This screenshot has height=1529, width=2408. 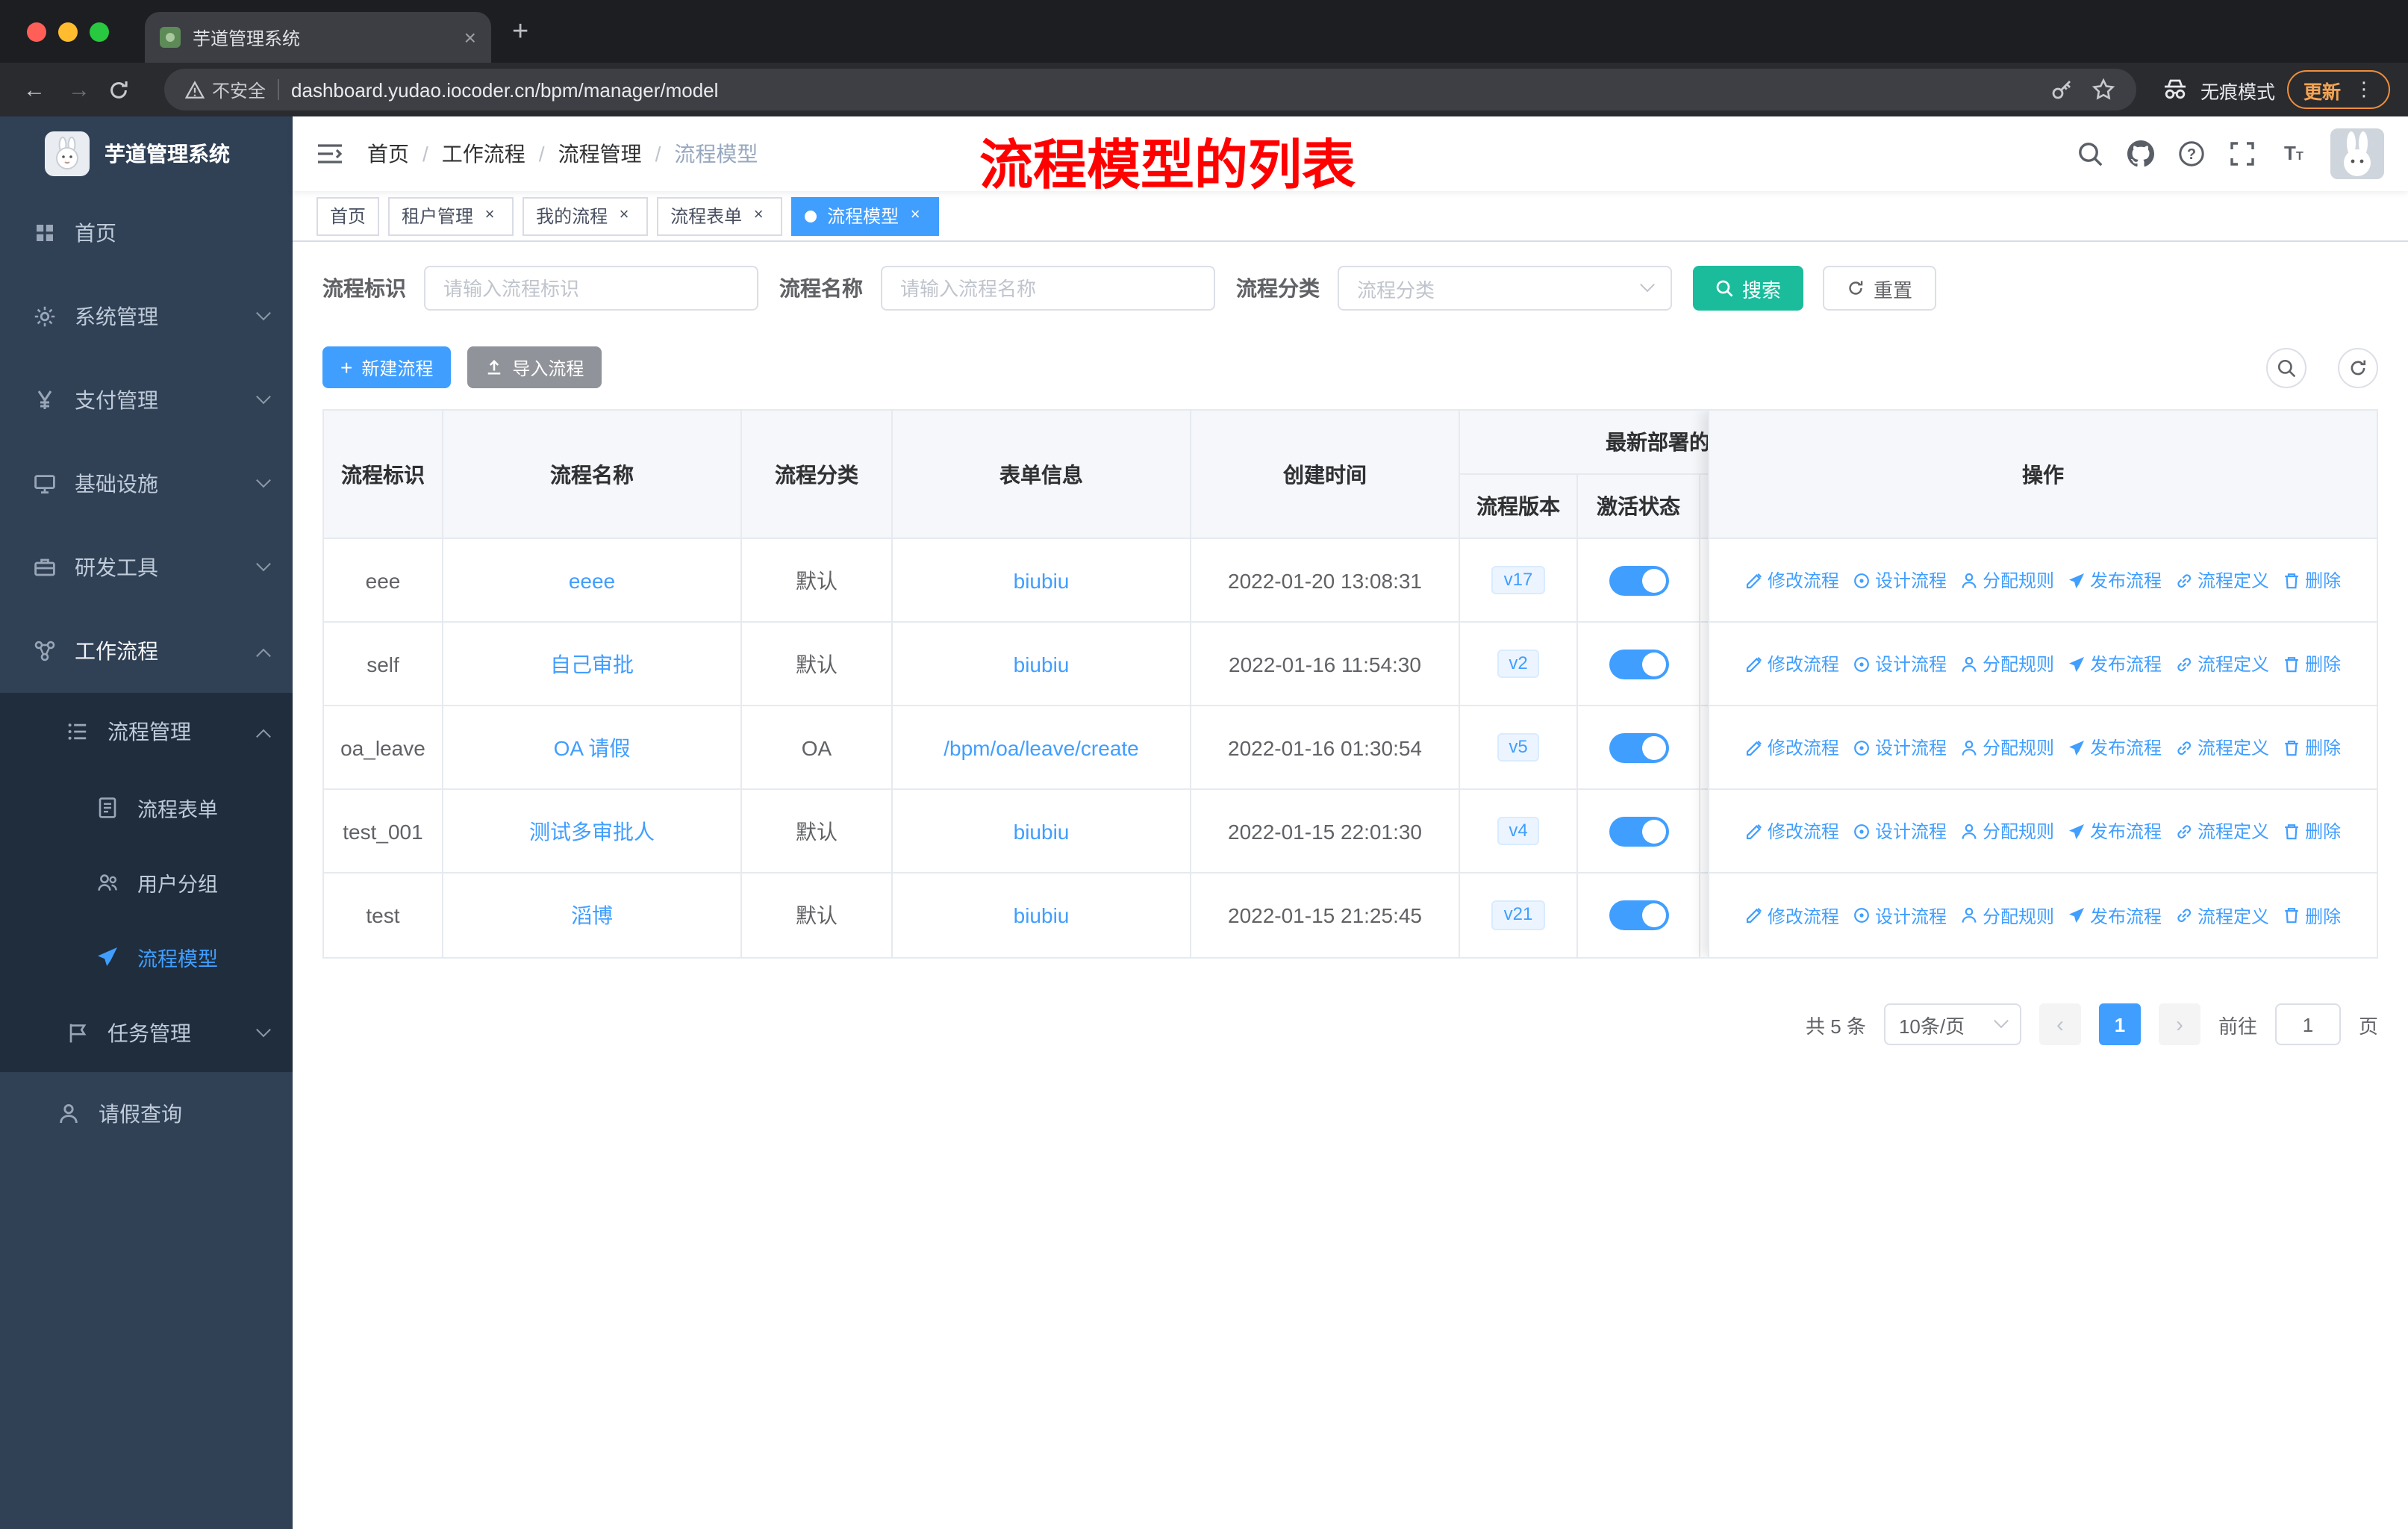 I want to click on browser-tab: 芋道管理系统 ×, so click(x=318, y=38).